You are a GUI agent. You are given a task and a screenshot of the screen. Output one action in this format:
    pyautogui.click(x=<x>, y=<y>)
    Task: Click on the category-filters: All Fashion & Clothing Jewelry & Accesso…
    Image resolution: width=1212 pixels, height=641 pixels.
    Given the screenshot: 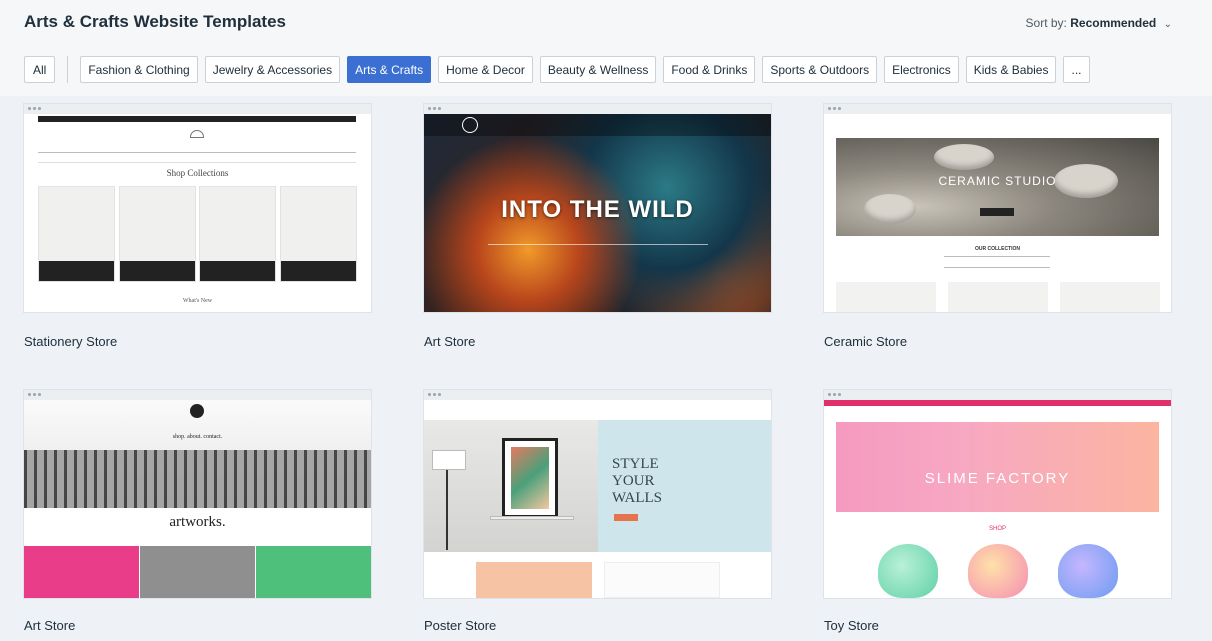 What is the action you would take?
    pyautogui.click(x=557, y=69)
    